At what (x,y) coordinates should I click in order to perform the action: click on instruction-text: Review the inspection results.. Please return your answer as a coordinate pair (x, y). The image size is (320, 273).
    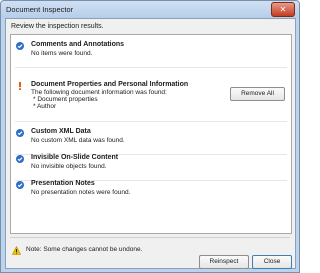
    Looking at the image, I should click on (57, 26).